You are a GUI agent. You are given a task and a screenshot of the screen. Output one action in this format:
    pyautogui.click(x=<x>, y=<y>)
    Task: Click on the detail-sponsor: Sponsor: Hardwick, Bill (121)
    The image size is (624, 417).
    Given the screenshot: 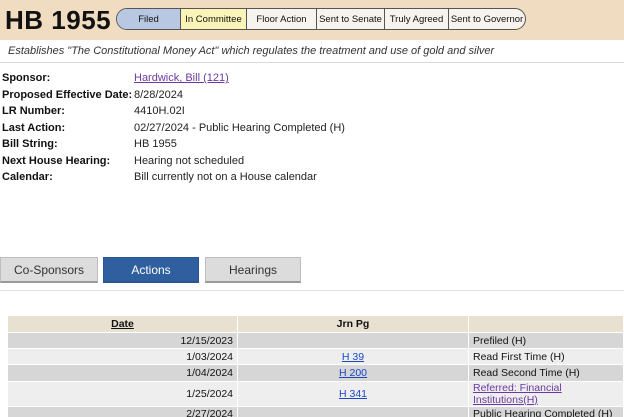 What is the action you would take?
    pyautogui.click(x=173, y=78)
    